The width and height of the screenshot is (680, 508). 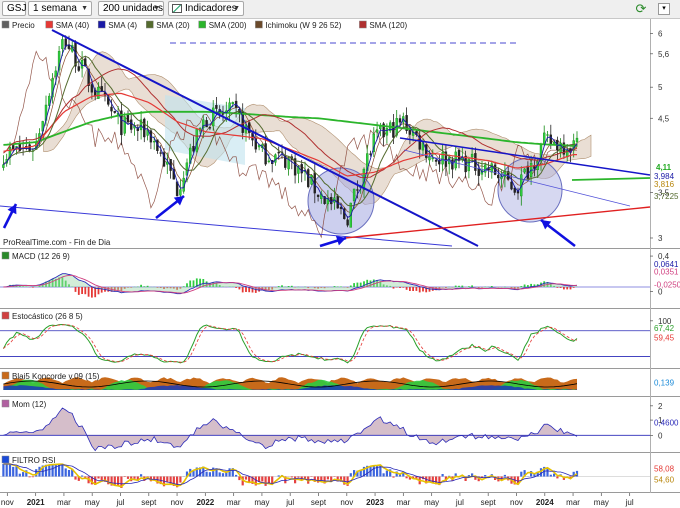 I want to click on price-axis-label: 3, so click(x=660, y=238).